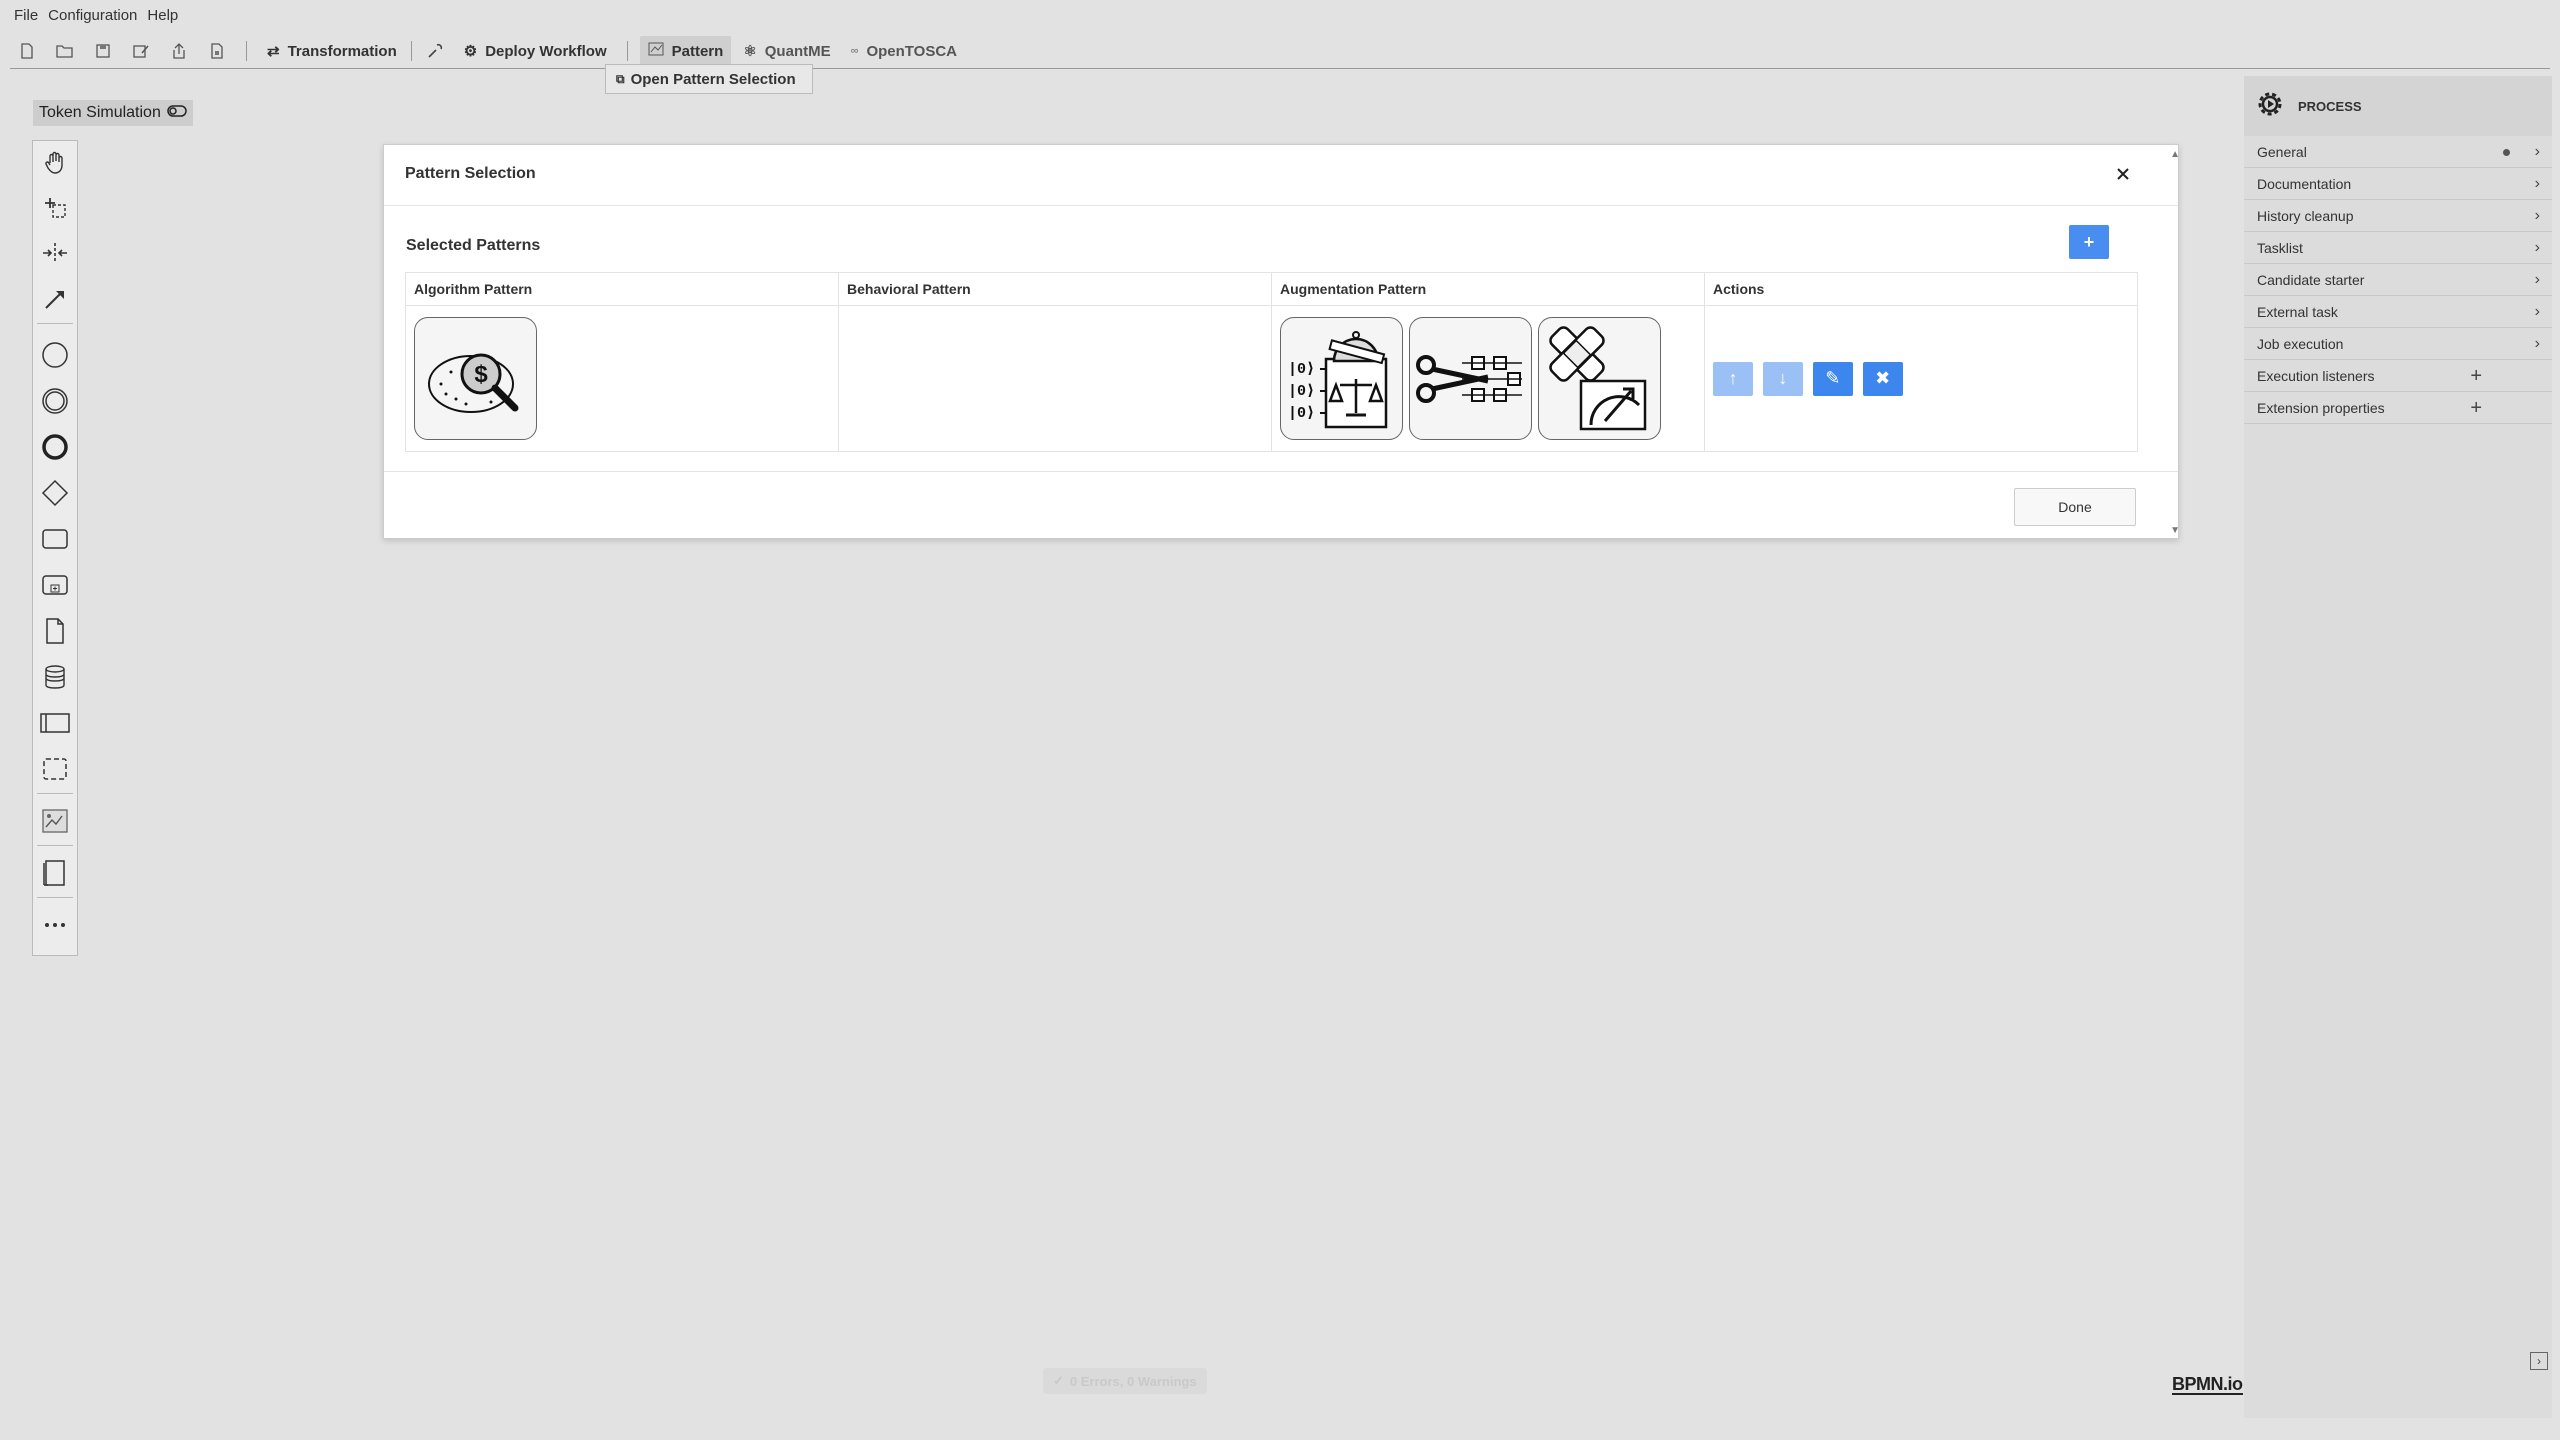 The height and width of the screenshot is (1440, 2560). What do you see at coordinates (217, 51) in the screenshot?
I see `document-icon` at bounding box center [217, 51].